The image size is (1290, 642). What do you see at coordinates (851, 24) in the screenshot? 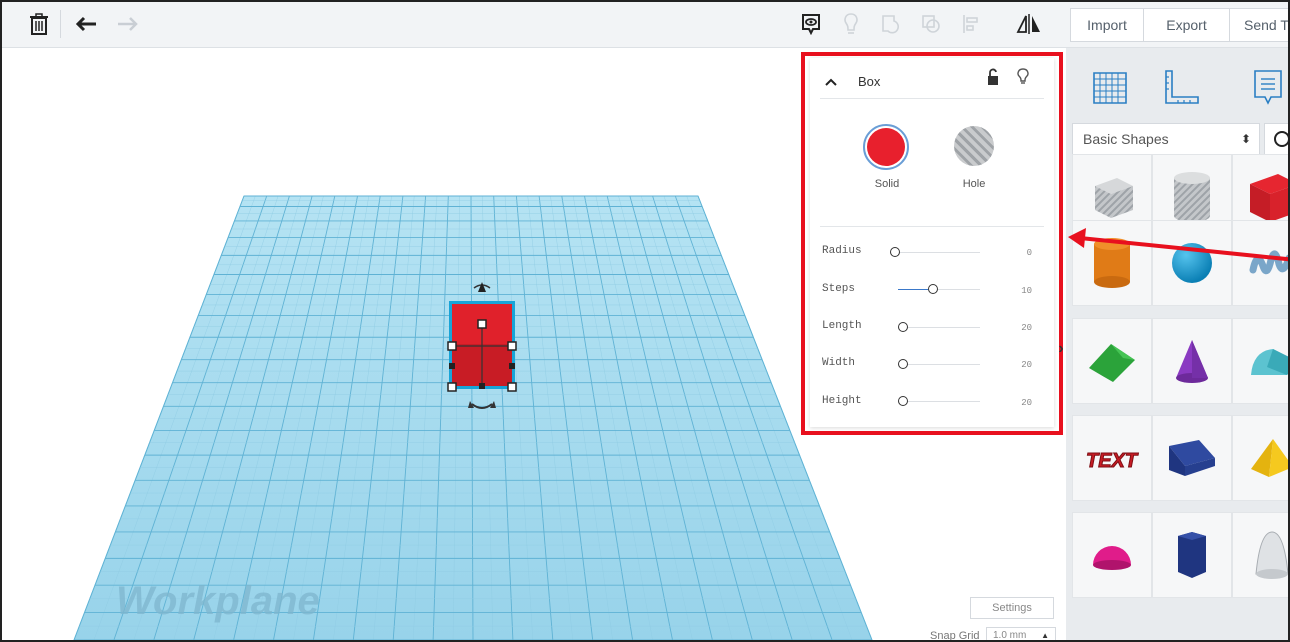
I see `bulb-icon` at bounding box center [851, 24].